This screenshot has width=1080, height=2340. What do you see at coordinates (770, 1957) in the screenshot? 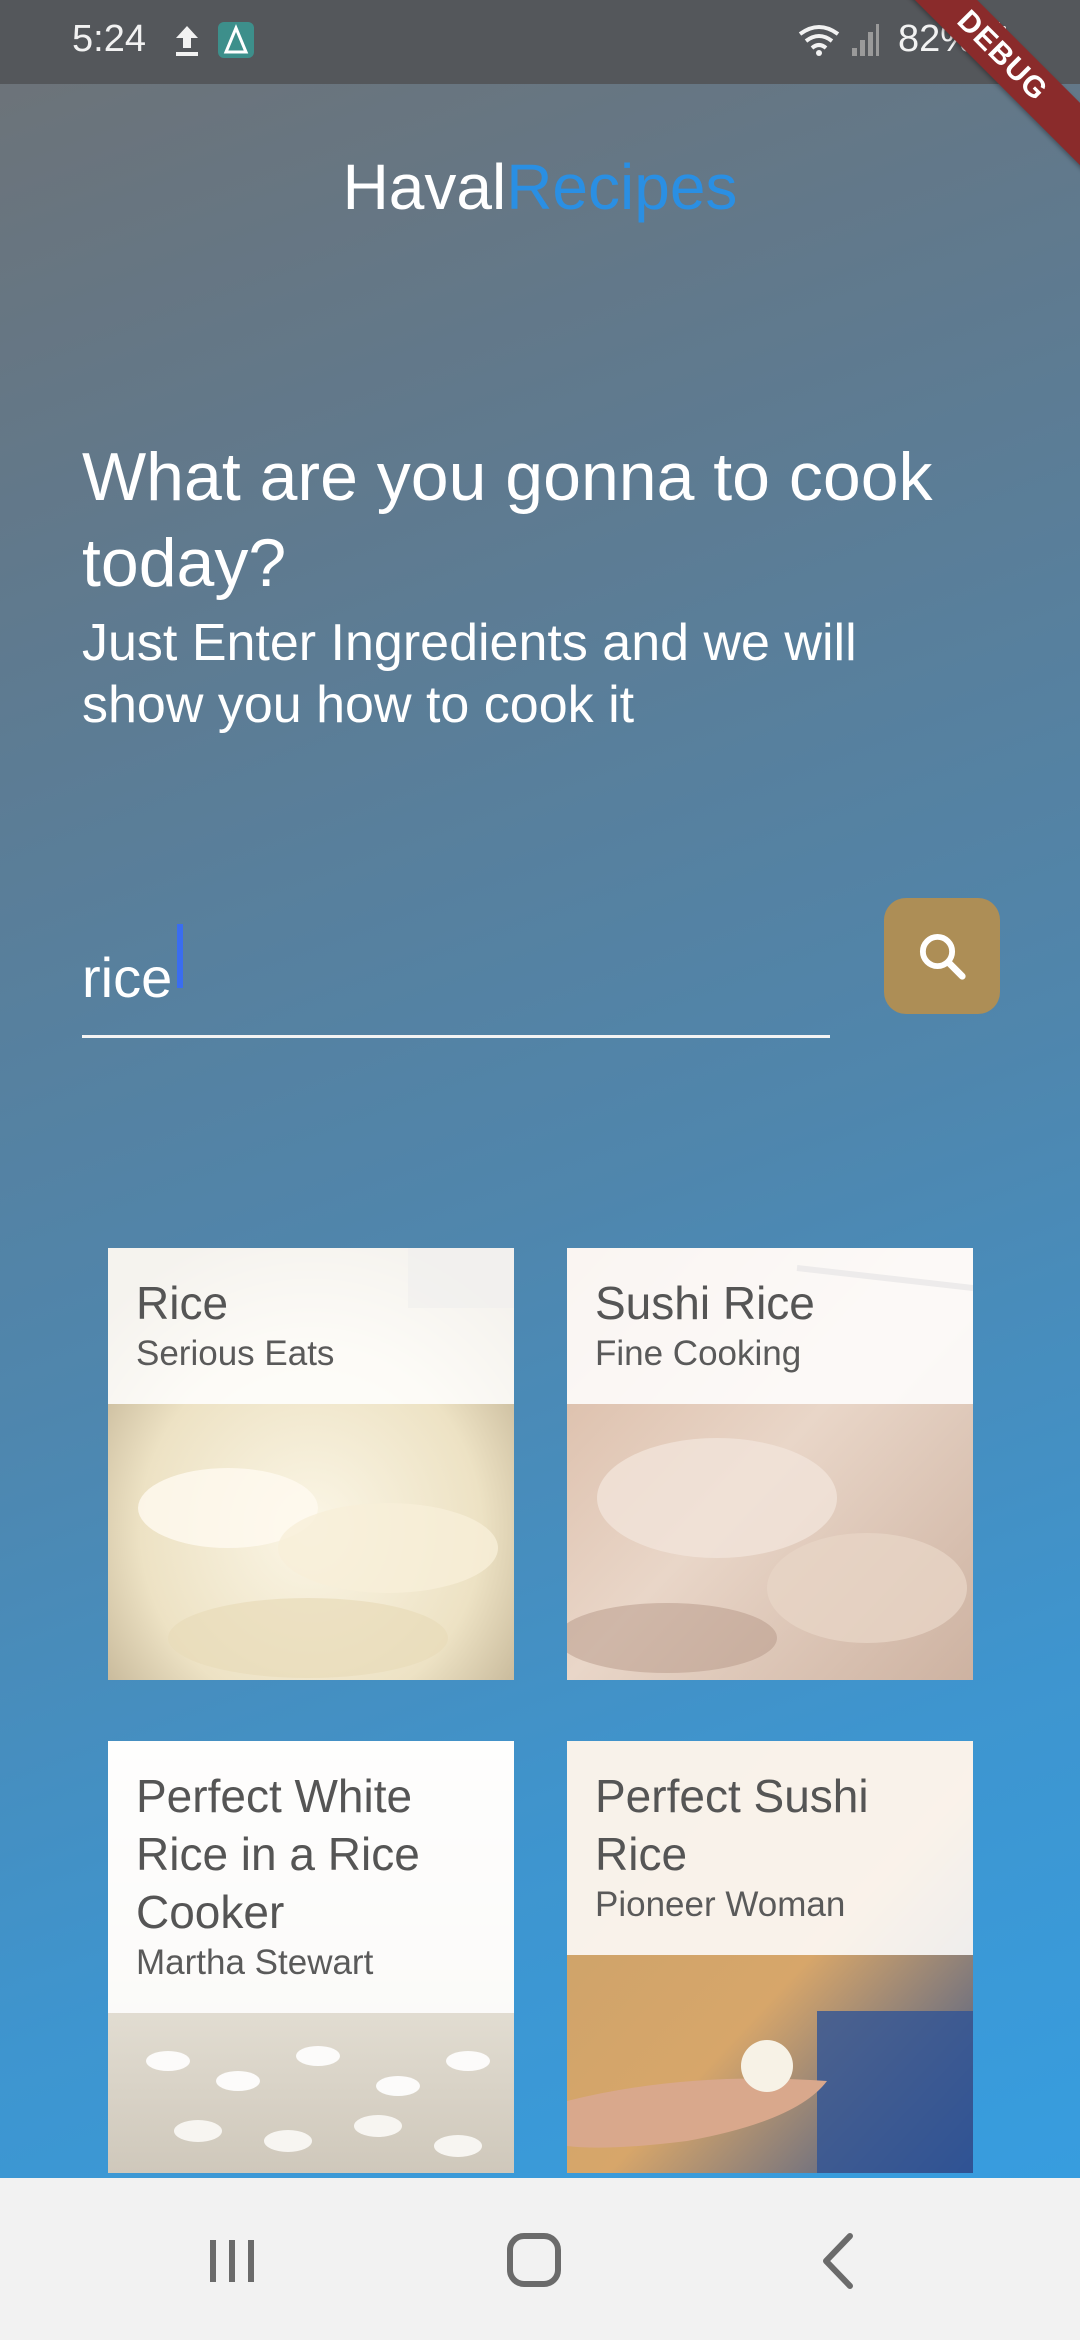
I see `recipe-card: Perfect Sushi Rice Pioneer Woman` at bounding box center [770, 1957].